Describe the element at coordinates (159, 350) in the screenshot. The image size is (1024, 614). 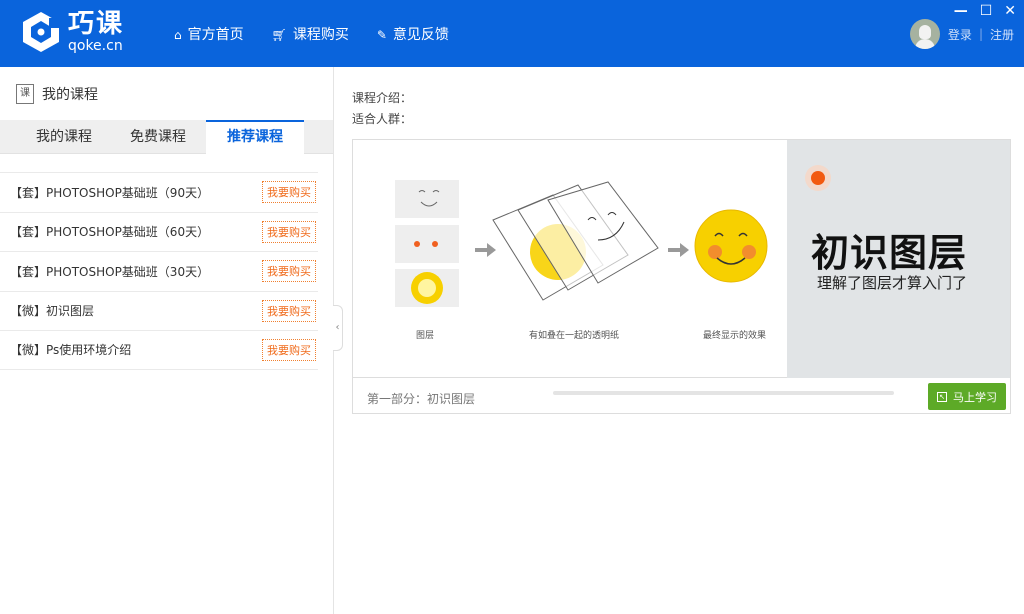
I see `list-item: 【微】Ps使用环境介绍 我要购买` at that location.